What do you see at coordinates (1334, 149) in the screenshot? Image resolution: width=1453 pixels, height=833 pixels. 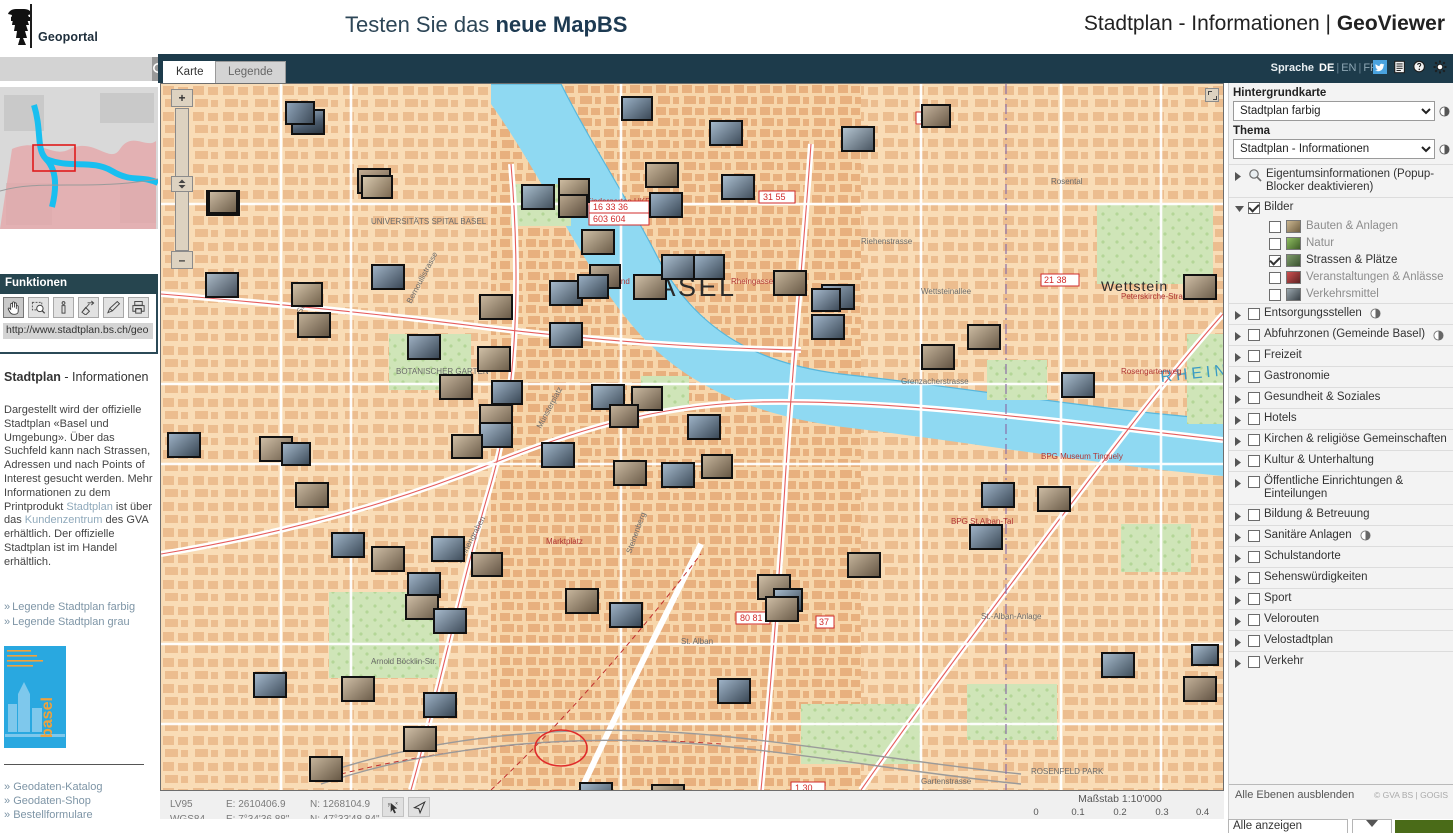 I see `theme-select: Stadtplan - Informationen` at bounding box center [1334, 149].